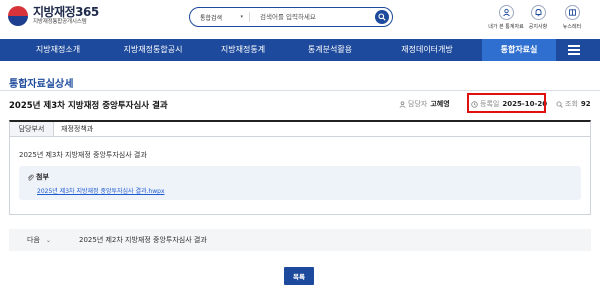 This screenshot has height=293, width=600. What do you see at coordinates (300, 183) in the screenshot?
I see `attachment-box: 첨부 2025년 제3차 지방재정 중앙투자심사 결과.hwpx` at bounding box center [300, 183].